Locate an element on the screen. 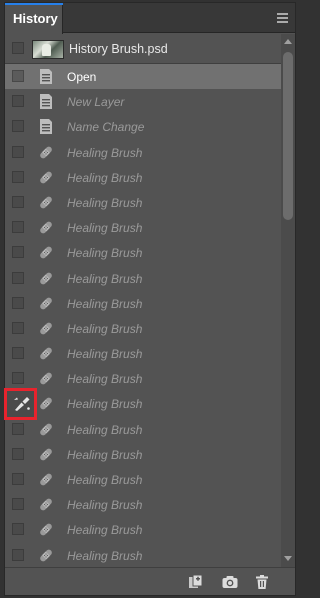 The width and height of the screenshot is (320, 598). scroll-up-arrow-icon is located at coordinates (288, 41).